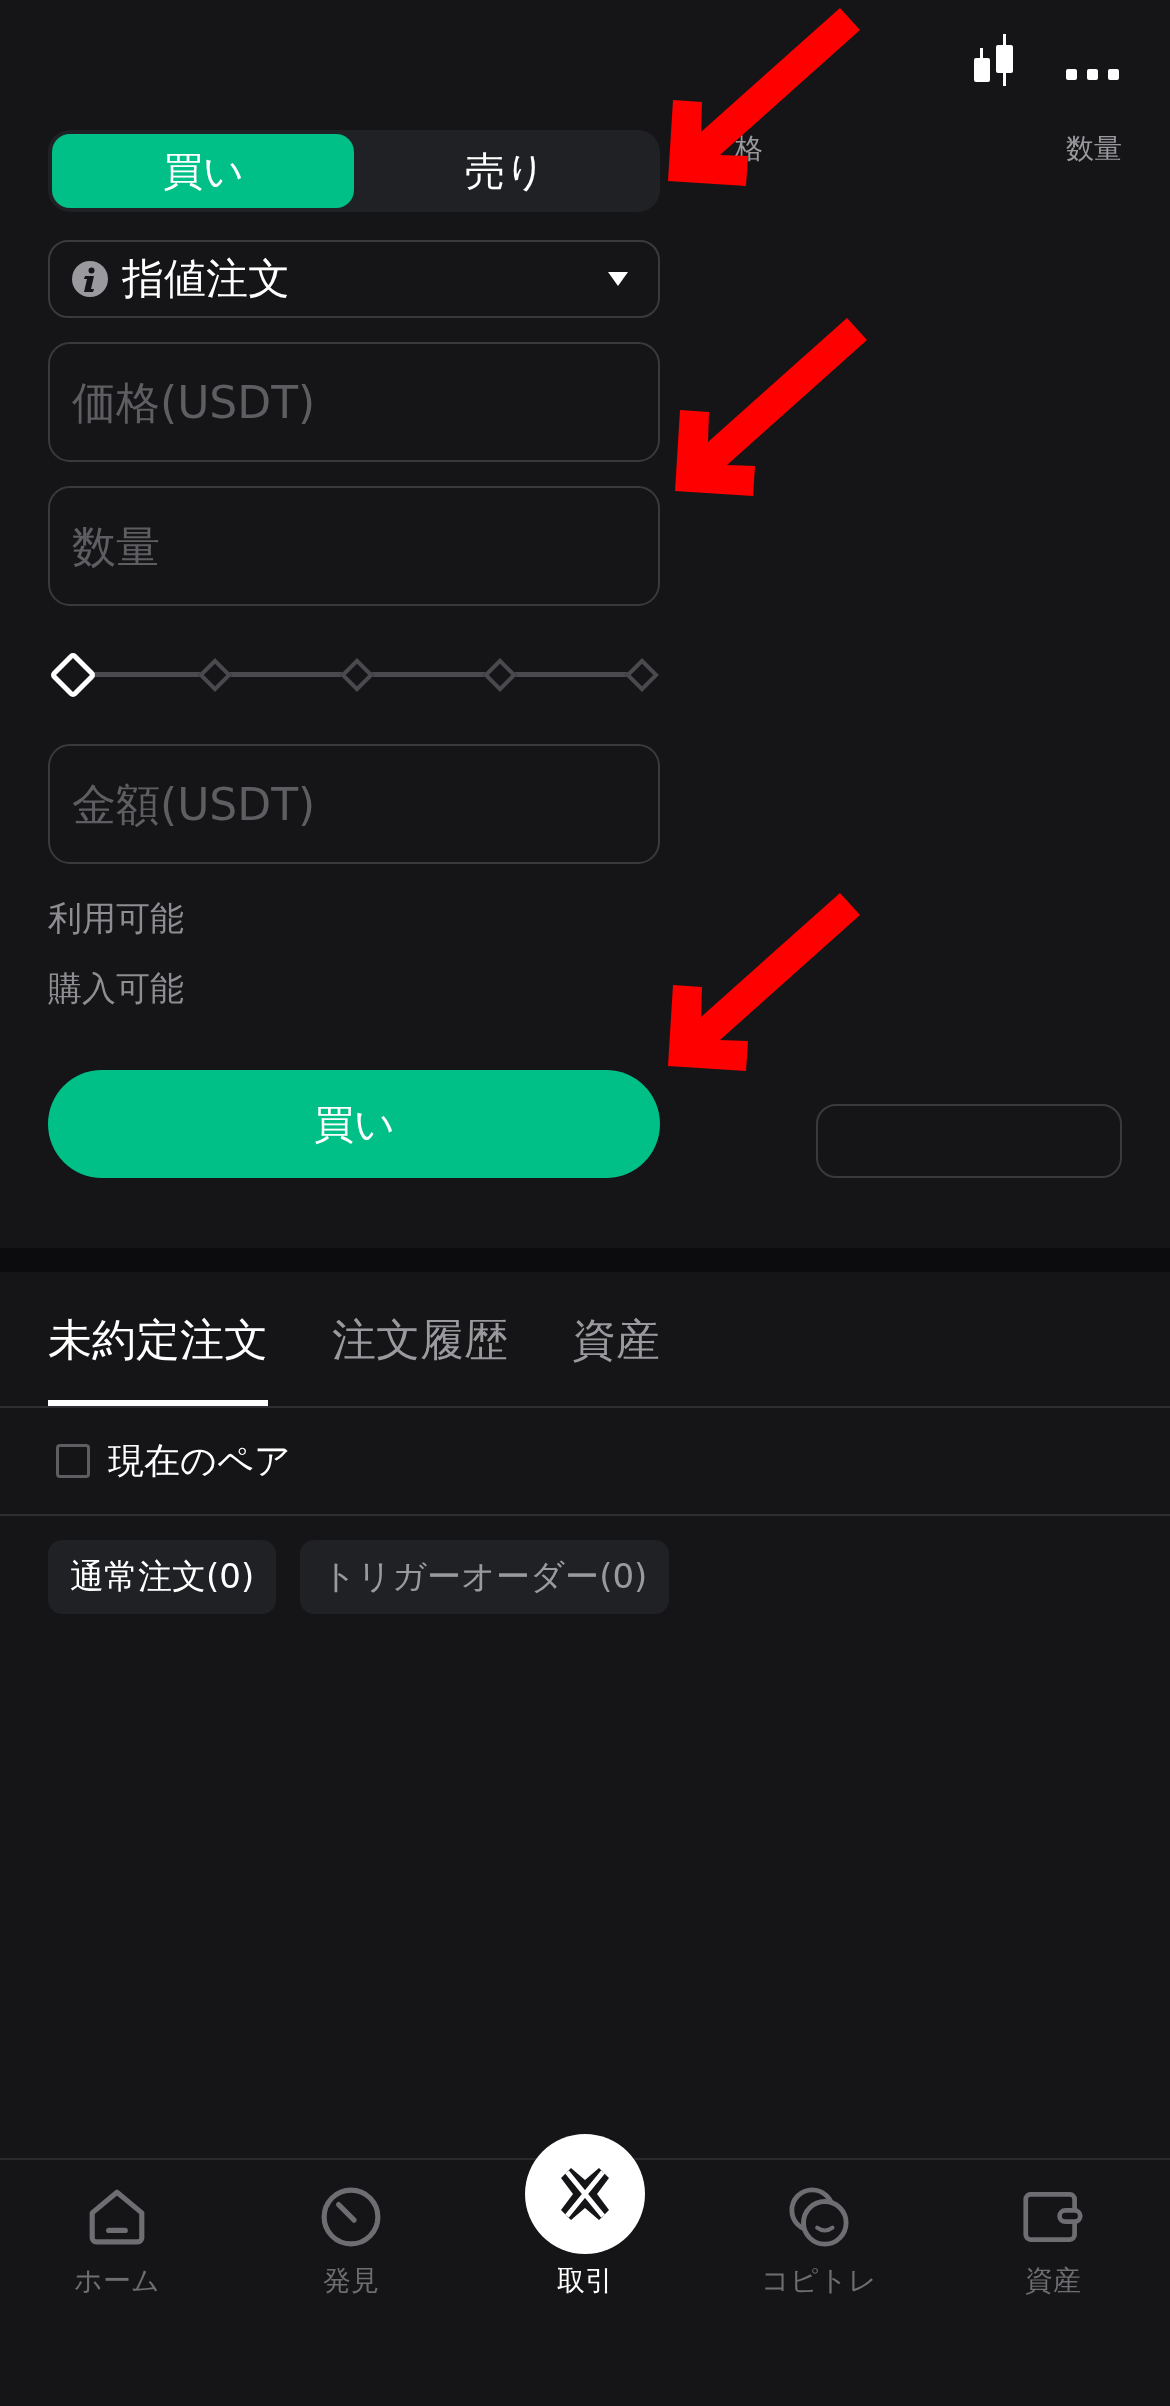 Image resolution: width=1170 pixels, height=2406 pixels. Describe the element at coordinates (505, 171) in the screenshot. I see `side-tab: 売り` at that location.